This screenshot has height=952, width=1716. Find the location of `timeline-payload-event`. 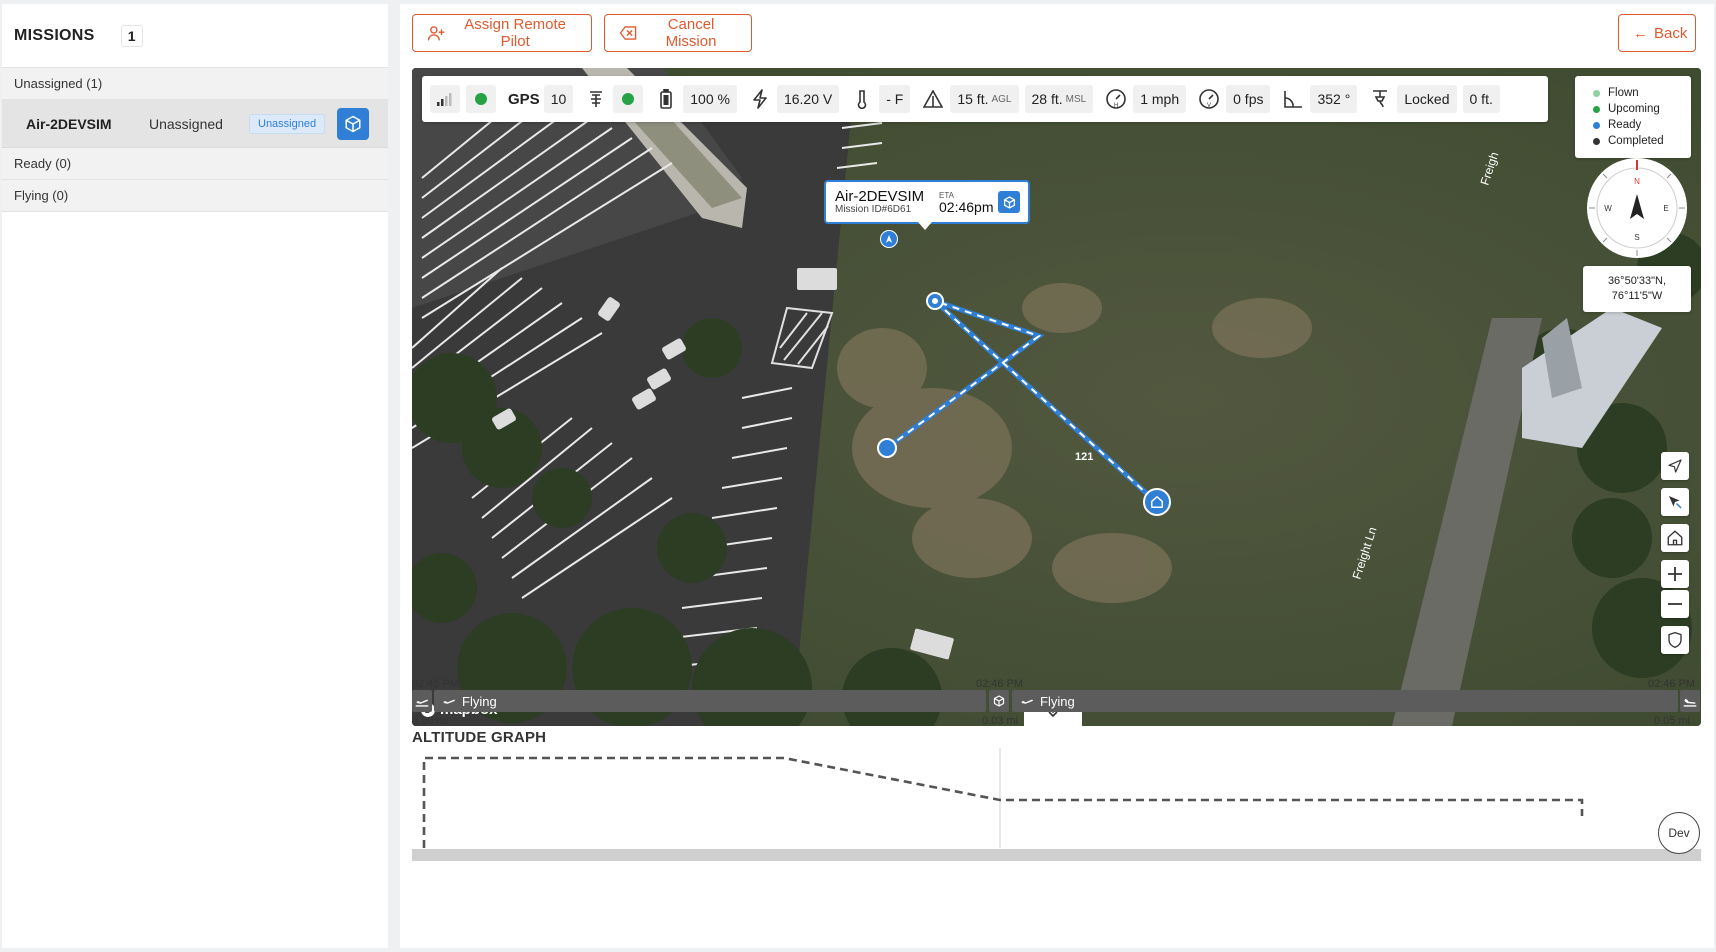

timeline-payload-event is located at coordinates (999, 701).